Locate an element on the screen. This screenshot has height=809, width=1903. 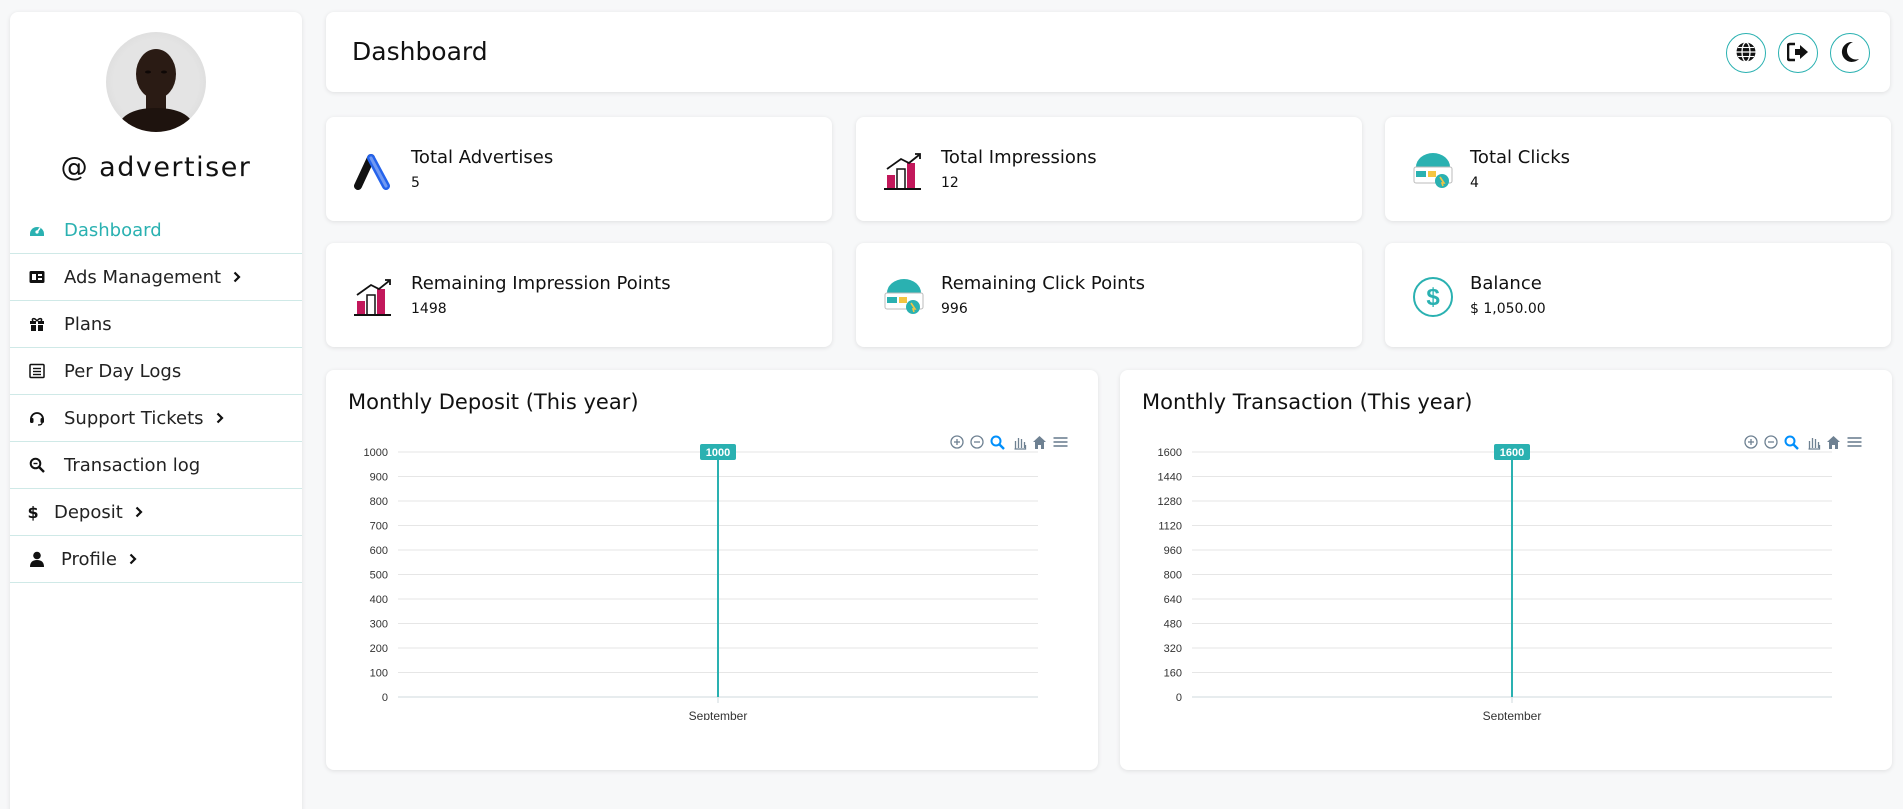
logout-button is located at coordinates (1798, 53).